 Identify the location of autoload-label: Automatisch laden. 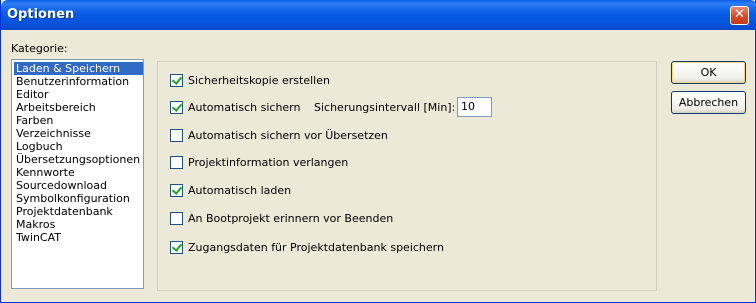
(240, 190).